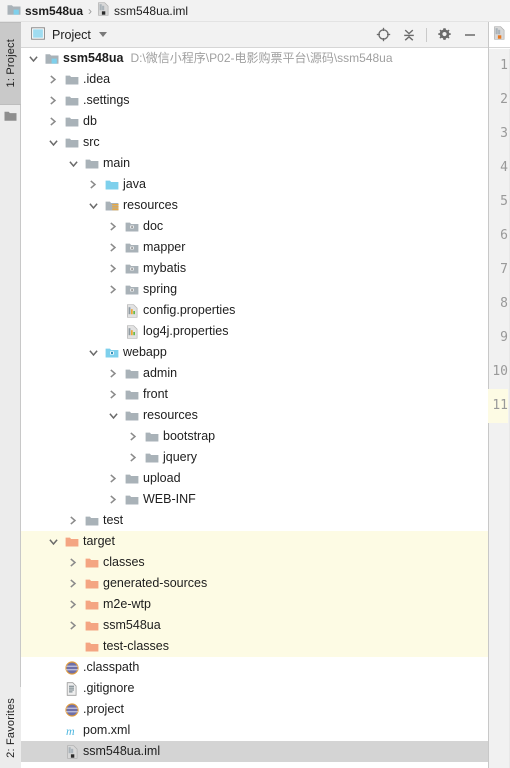 The height and width of the screenshot is (768, 510). Describe the element at coordinates (255, 625) in the screenshot. I see `tree-row: ssm548ua` at that location.